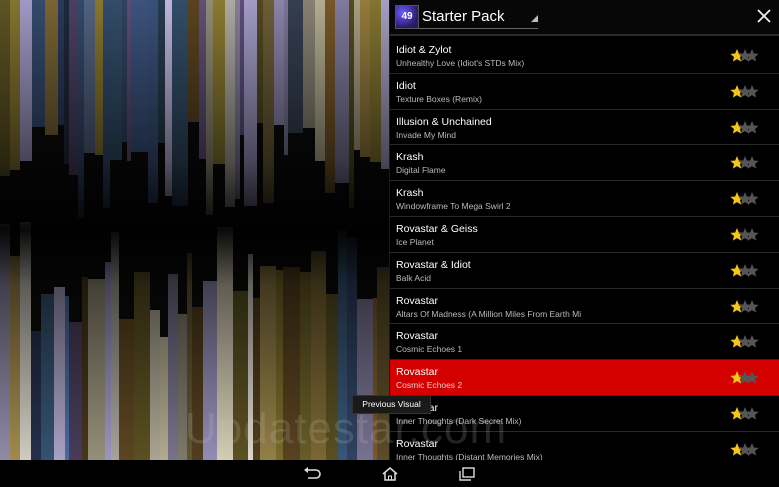 This screenshot has width=779, height=487. Describe the element at coordinates (584, 378) in the screenshot. I see `preset-row: Rovastar Cosmic Echoes 2` at that location.